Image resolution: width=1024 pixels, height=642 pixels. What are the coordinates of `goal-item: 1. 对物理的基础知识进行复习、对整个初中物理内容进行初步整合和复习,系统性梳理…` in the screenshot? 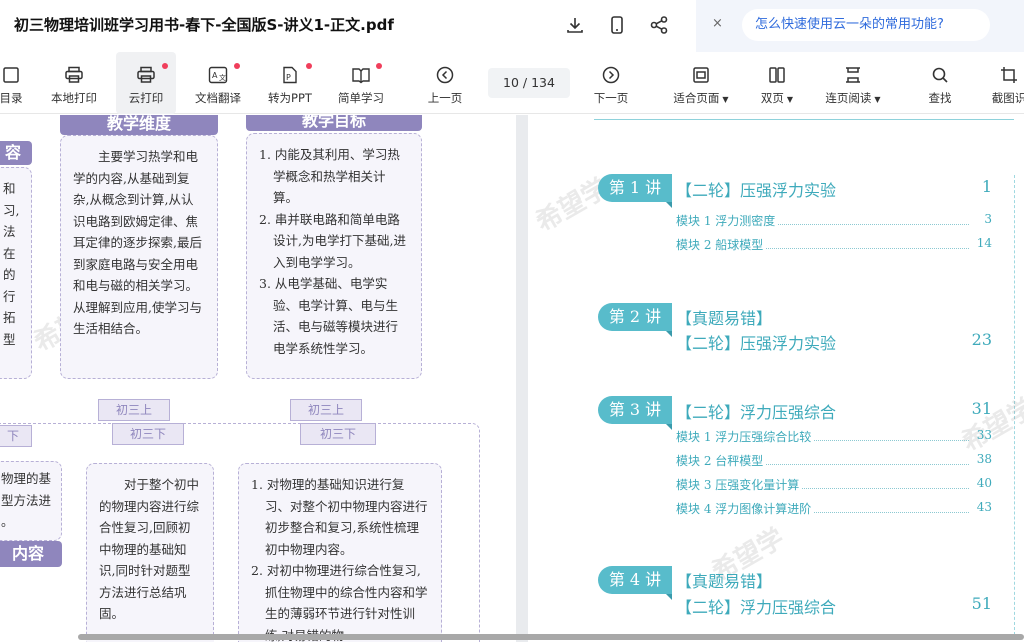 It's located at (339, 517).